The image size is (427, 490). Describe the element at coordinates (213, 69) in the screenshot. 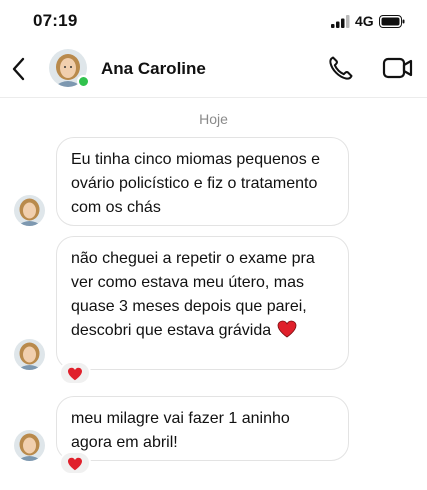

I see `chat-header: Ana Caroline` at that location.